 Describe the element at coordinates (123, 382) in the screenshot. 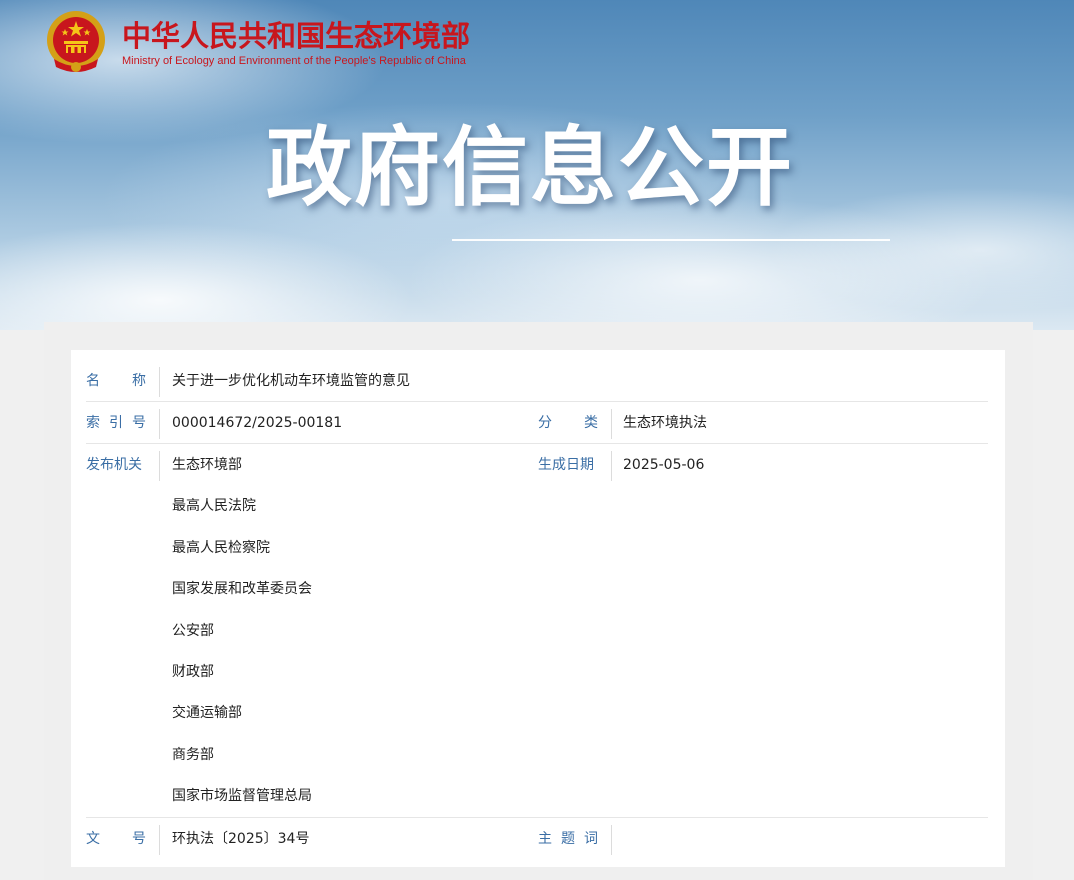

I see `name-label: 名 称` at that location.